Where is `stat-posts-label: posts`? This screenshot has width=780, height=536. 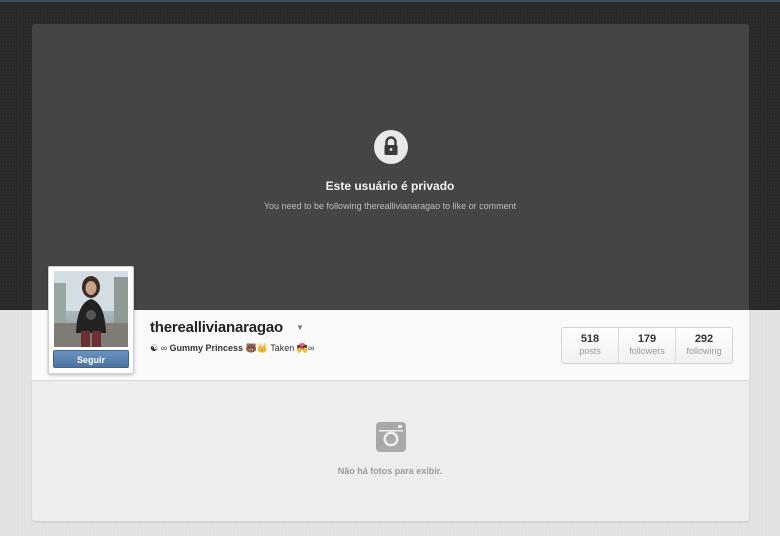 stat-posts-label: posts is located at coordinates (590, 351).